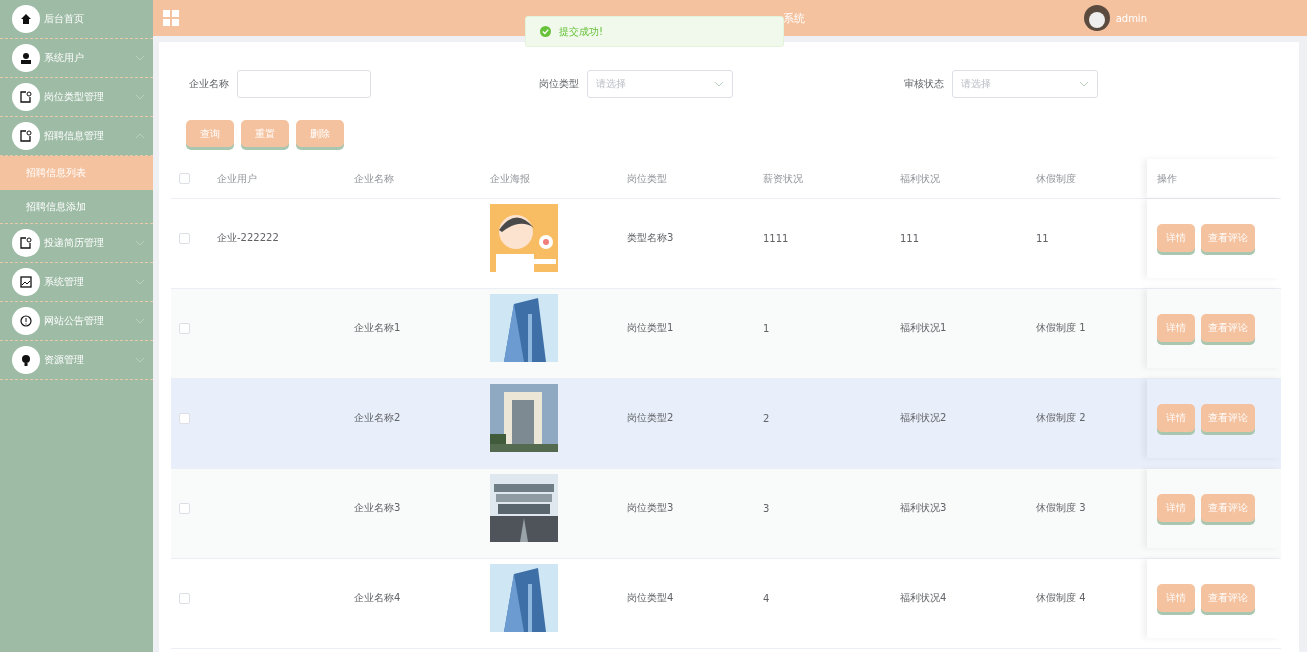 The image size is (1307, 652). I want to click on action-button: 重置, so click(265, 133).